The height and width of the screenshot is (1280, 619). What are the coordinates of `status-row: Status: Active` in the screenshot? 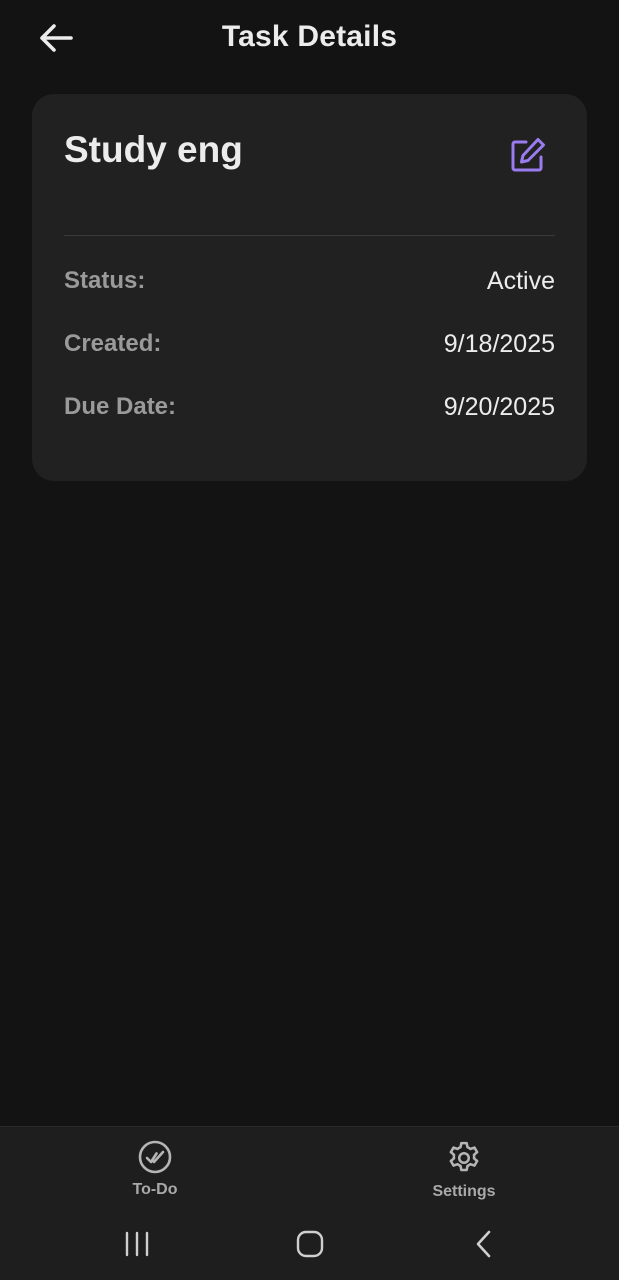 It's located at (309, 281).